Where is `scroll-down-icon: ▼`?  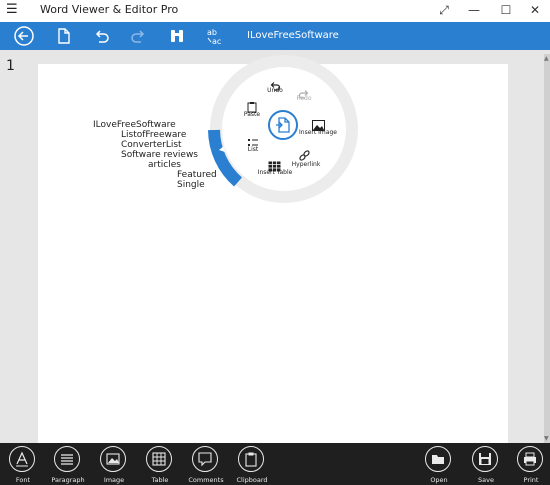 scroll-down-icon: ▼ is located at coordinates (547, 439).